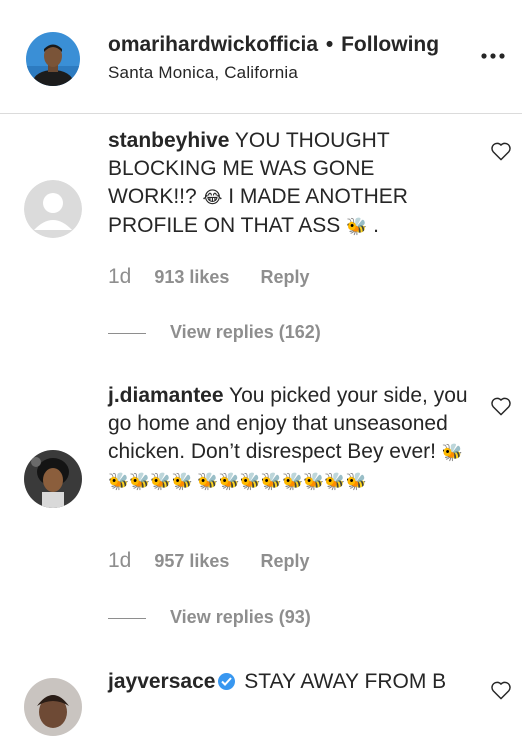 The height and width of the screenshot is (736, 522). Describe the element at coordinates (493, 56) in the screenshot. I see `more-options-icon` at that location.